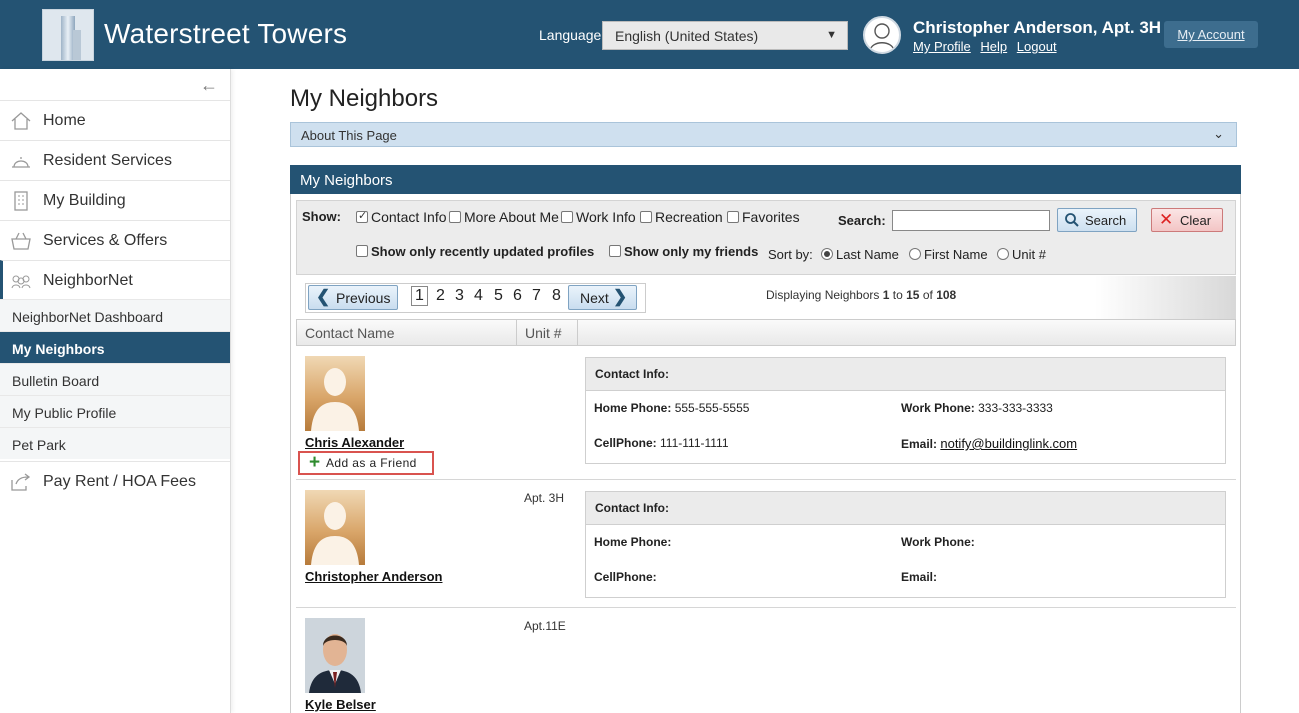  Describe the element at coordinates (115, 280) in the screenshot. I see `sidebar-item-neighbornet: NeighborNet` at that location.